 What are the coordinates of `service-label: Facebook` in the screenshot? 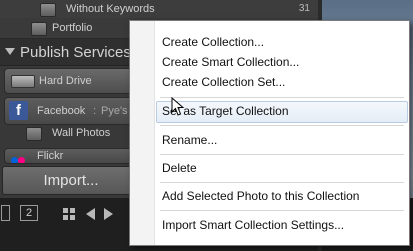 It's located at (61, 111).